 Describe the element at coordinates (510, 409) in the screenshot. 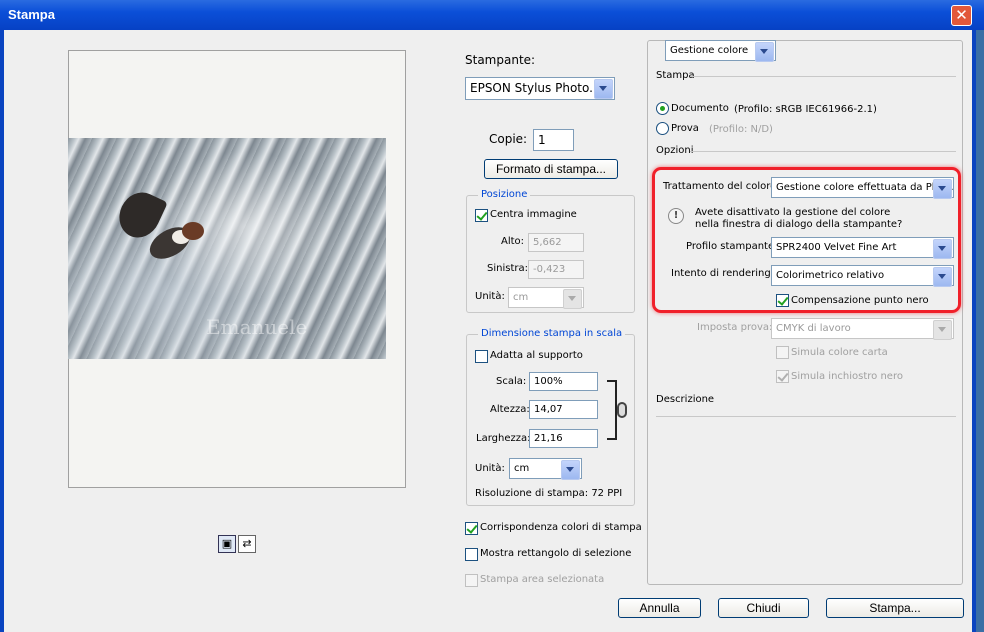

I see `height-label: Altezza:` at that location.